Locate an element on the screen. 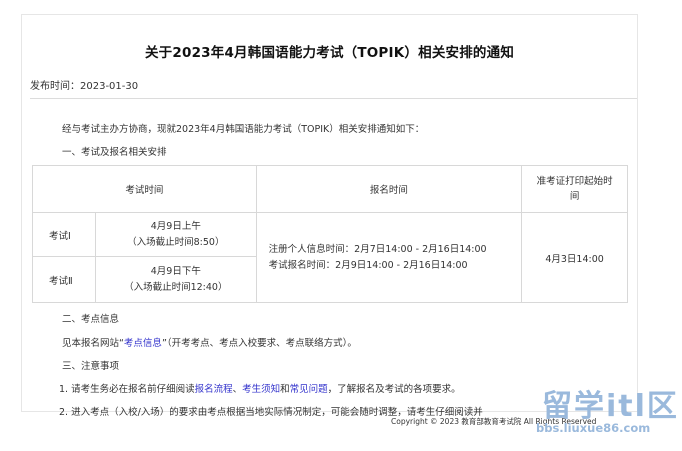 The height and width of the screenshot is (451, 682). venue-suffix: ”（开考考点、考点入校要求、考点联络方式）。 is located at coordinates (259, 343).